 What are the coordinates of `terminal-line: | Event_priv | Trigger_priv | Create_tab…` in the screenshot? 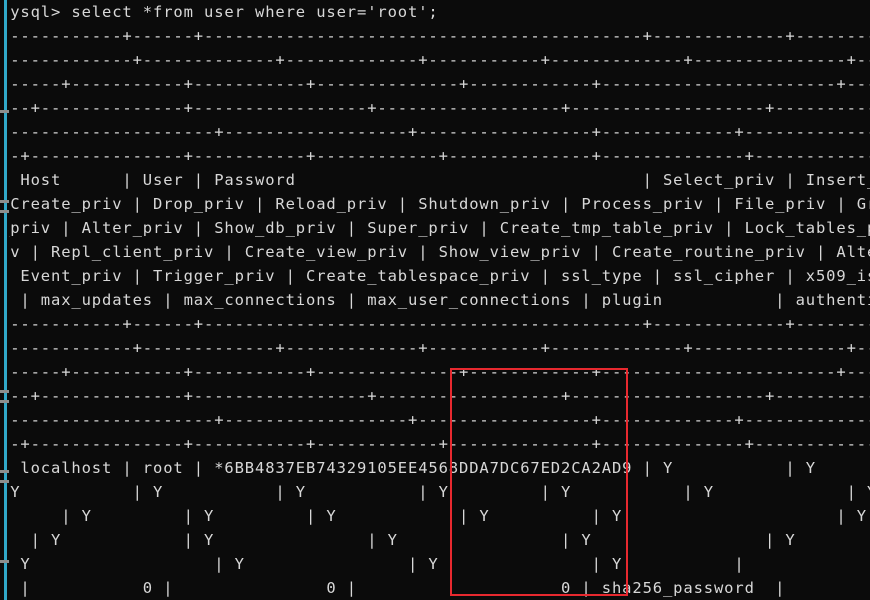 It's located at (435, 276).